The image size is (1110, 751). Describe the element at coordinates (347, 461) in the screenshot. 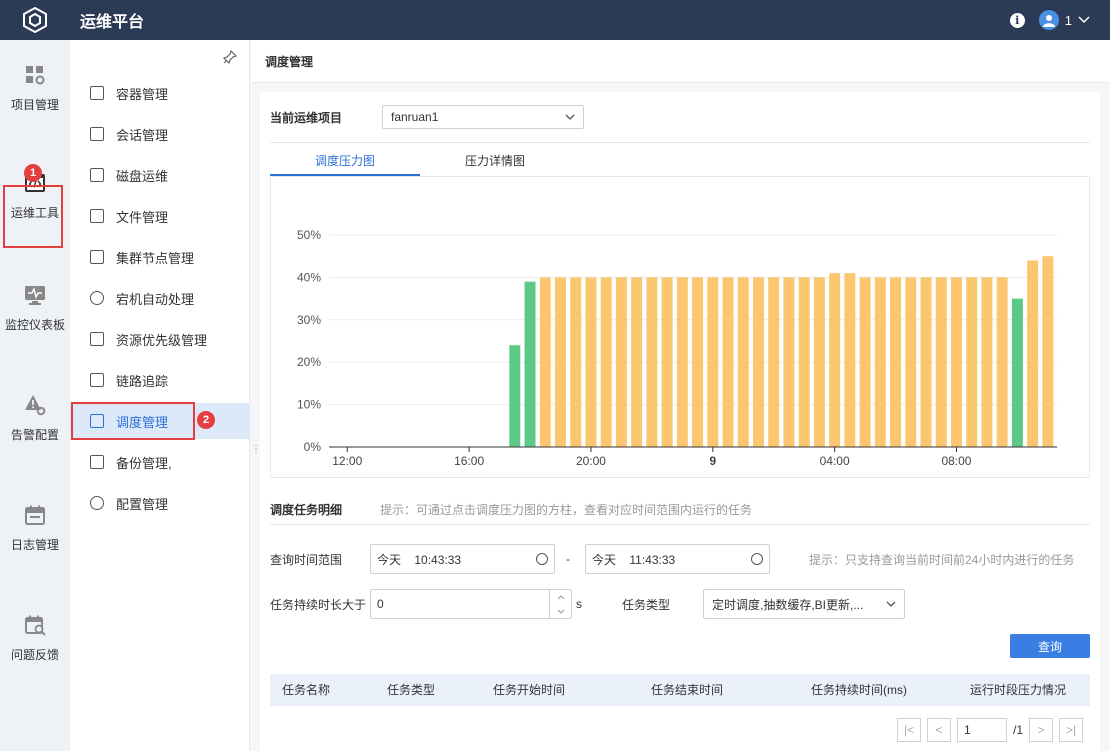

I see `x-tick-label: 12:00` at that location.